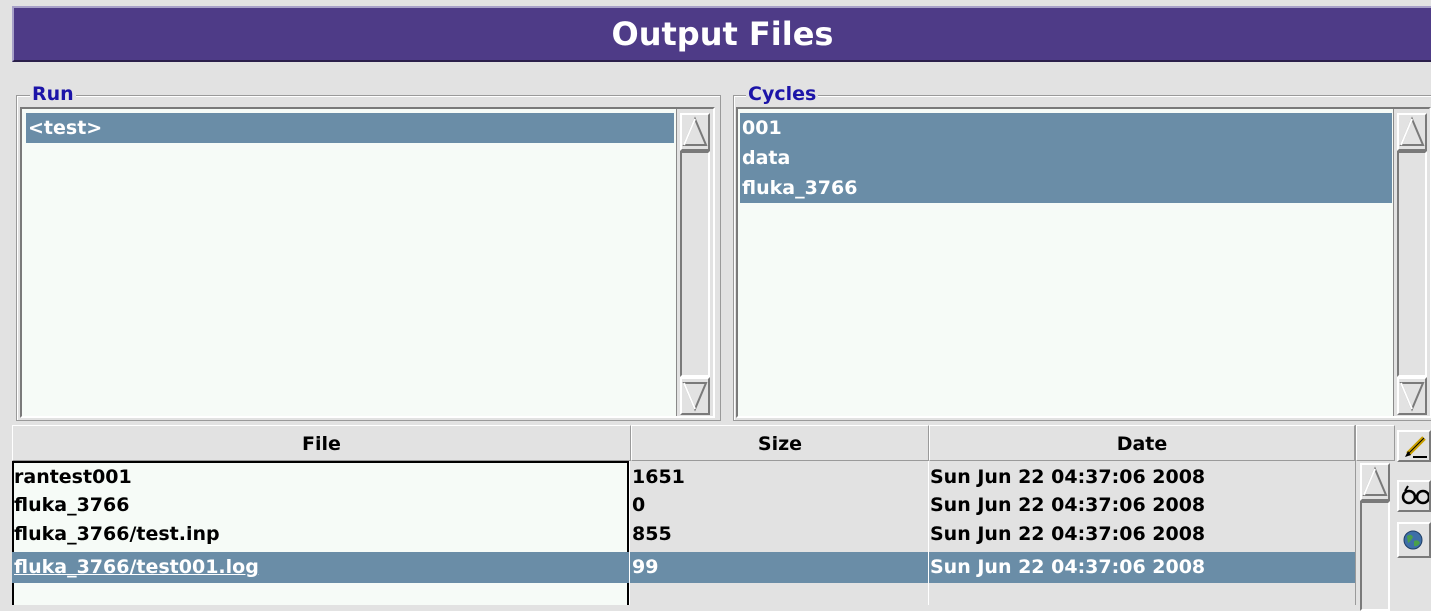 This screenshot has width=1431, height=611. I want to click on window-title: Output Files, so click(722, 34).